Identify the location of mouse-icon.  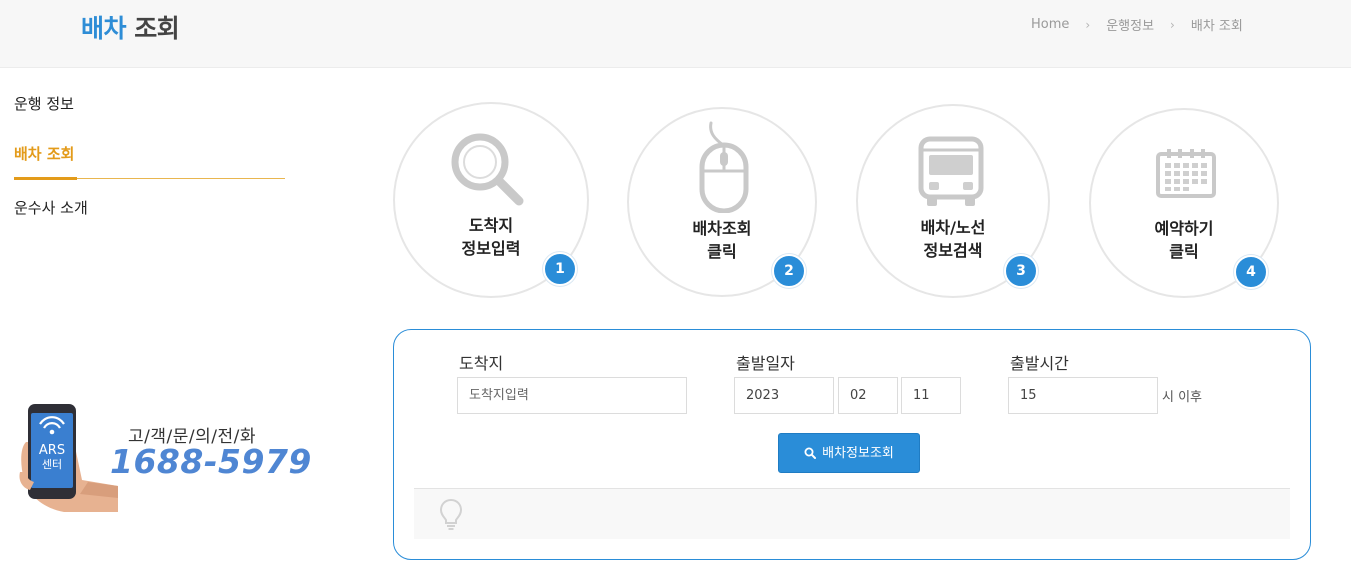
(724, 167).